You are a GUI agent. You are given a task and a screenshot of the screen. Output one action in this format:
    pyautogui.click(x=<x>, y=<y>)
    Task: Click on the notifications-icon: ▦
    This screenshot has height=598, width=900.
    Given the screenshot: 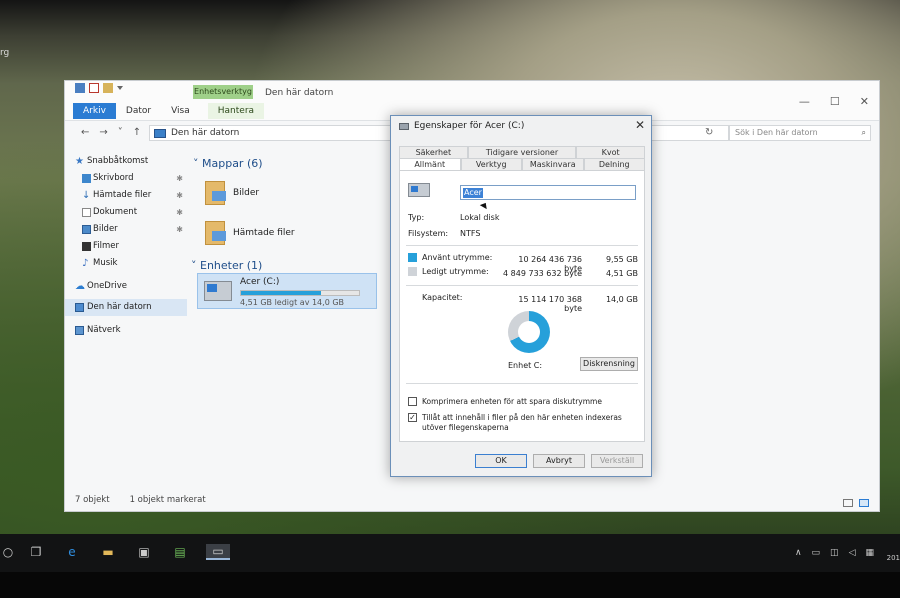 What is the action you would take?
    pyautogui.click(x=869, y=553)
    